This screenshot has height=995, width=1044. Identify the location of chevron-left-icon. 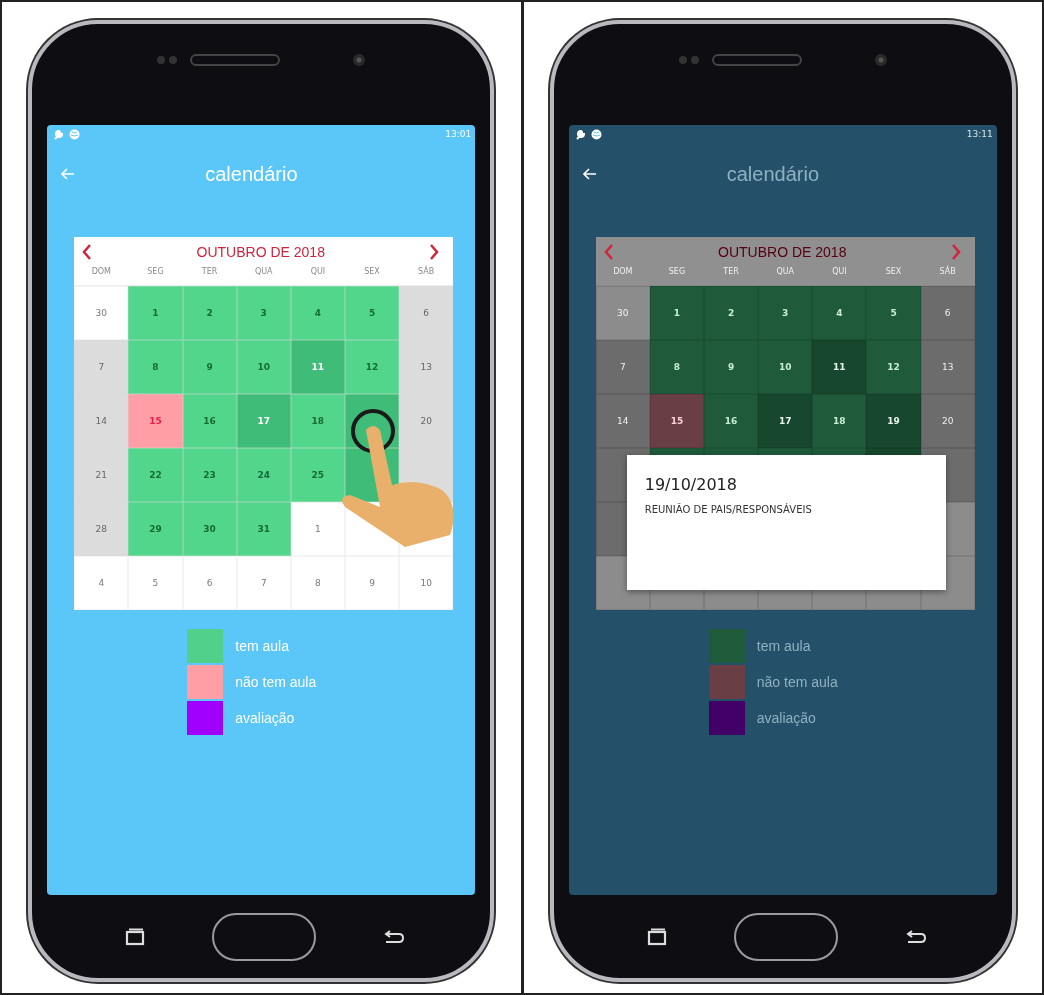
(87, 252).